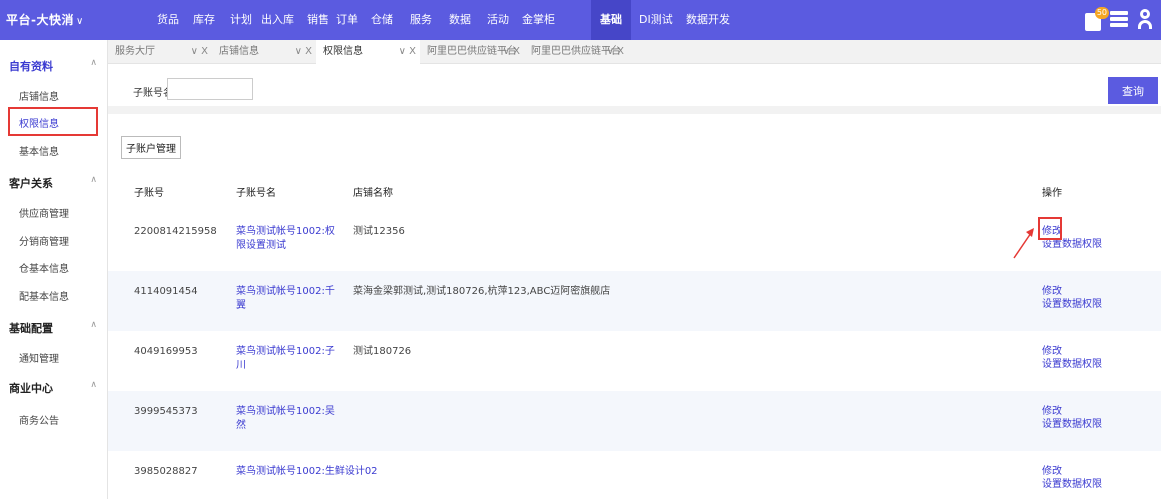 The width and height of the screenshot is (1161, 499). Describe the element at coordinates (1101, 12) in the screenshot. I see `message-badge: 50` at that location.